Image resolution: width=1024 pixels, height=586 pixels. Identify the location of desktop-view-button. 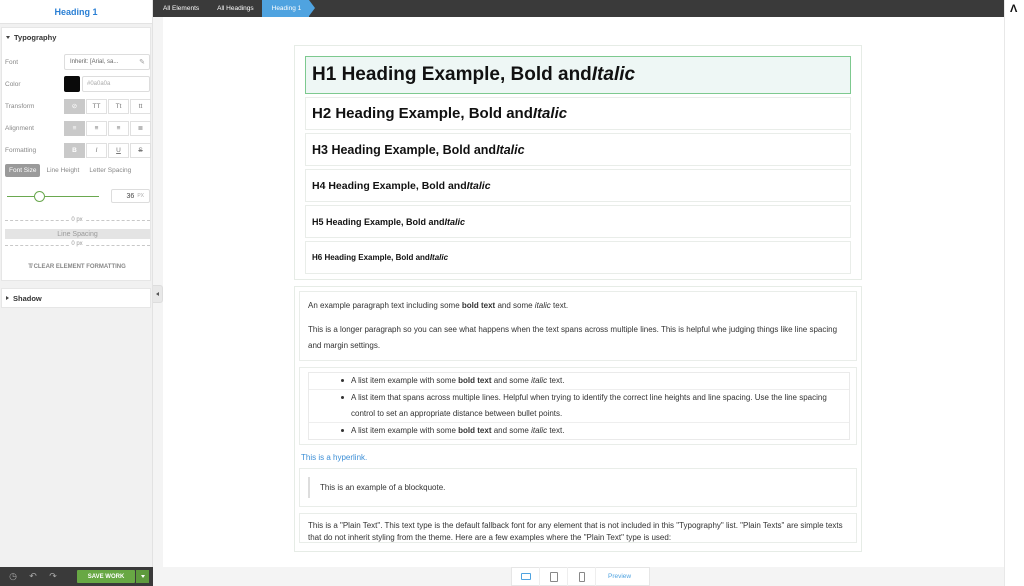
(526, 576).